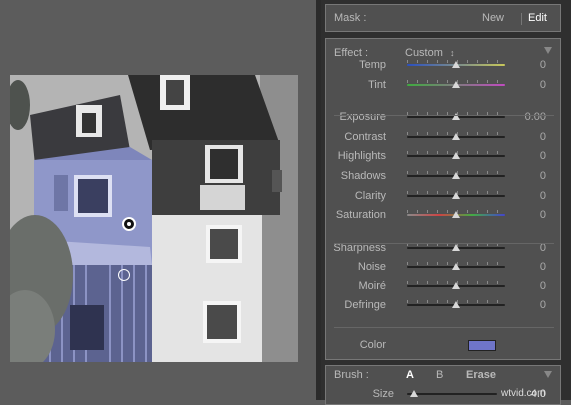 The width and height of the screenshot is (571, 405). Describe the element at coordinates (363, 176) in the screenshot. I see `slider-label: Shadows` at that location.